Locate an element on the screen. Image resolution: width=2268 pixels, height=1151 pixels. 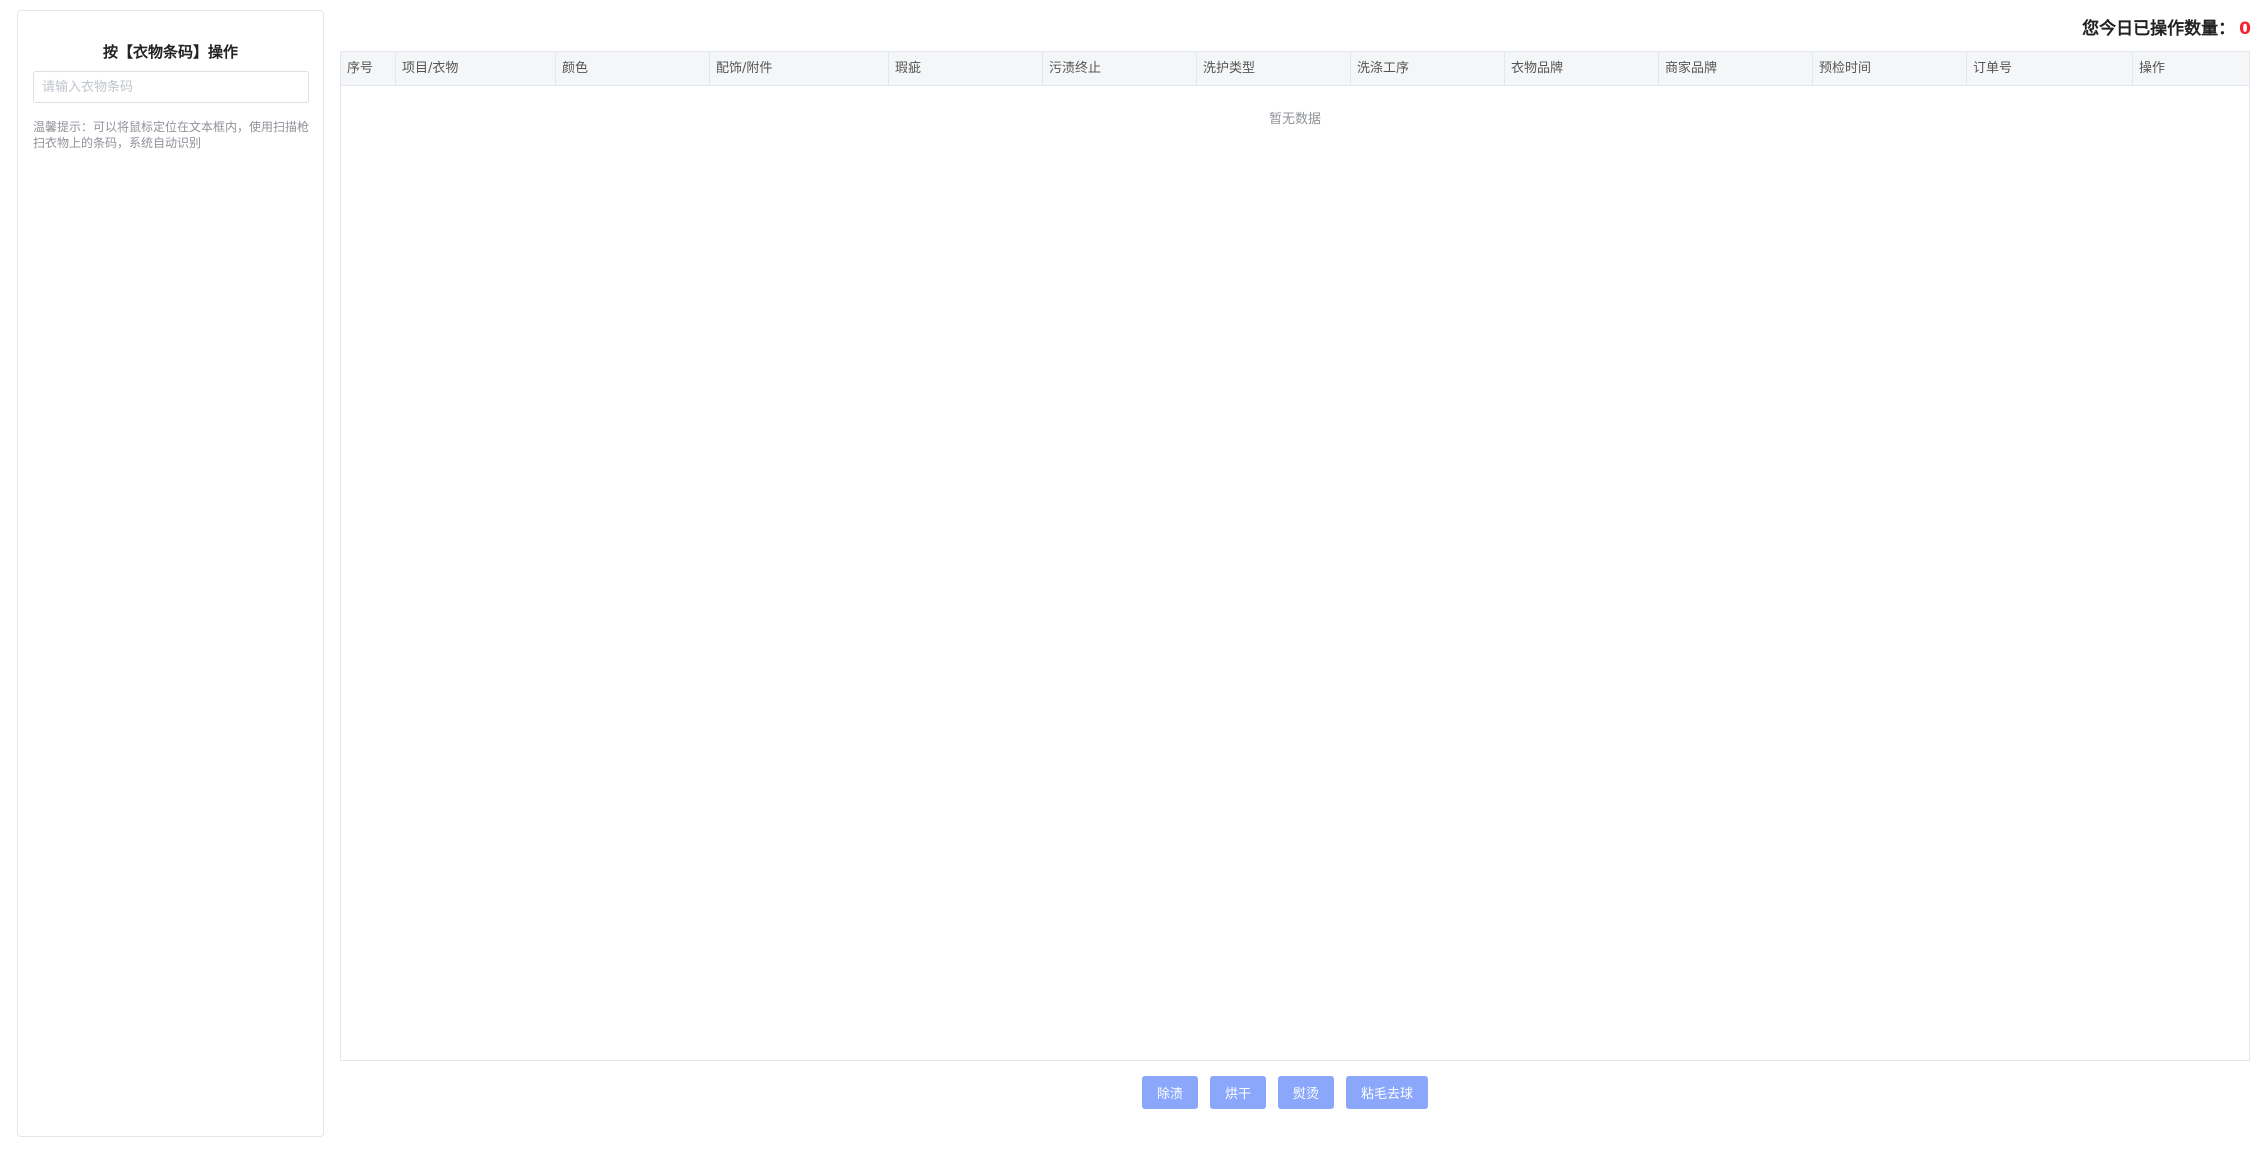
hint-text: 温馨提示：可以将鼠标定位在文本框内，使用扫描枪扫衣物上的条码，系统自动识别 is located at coordinates (171, 135).